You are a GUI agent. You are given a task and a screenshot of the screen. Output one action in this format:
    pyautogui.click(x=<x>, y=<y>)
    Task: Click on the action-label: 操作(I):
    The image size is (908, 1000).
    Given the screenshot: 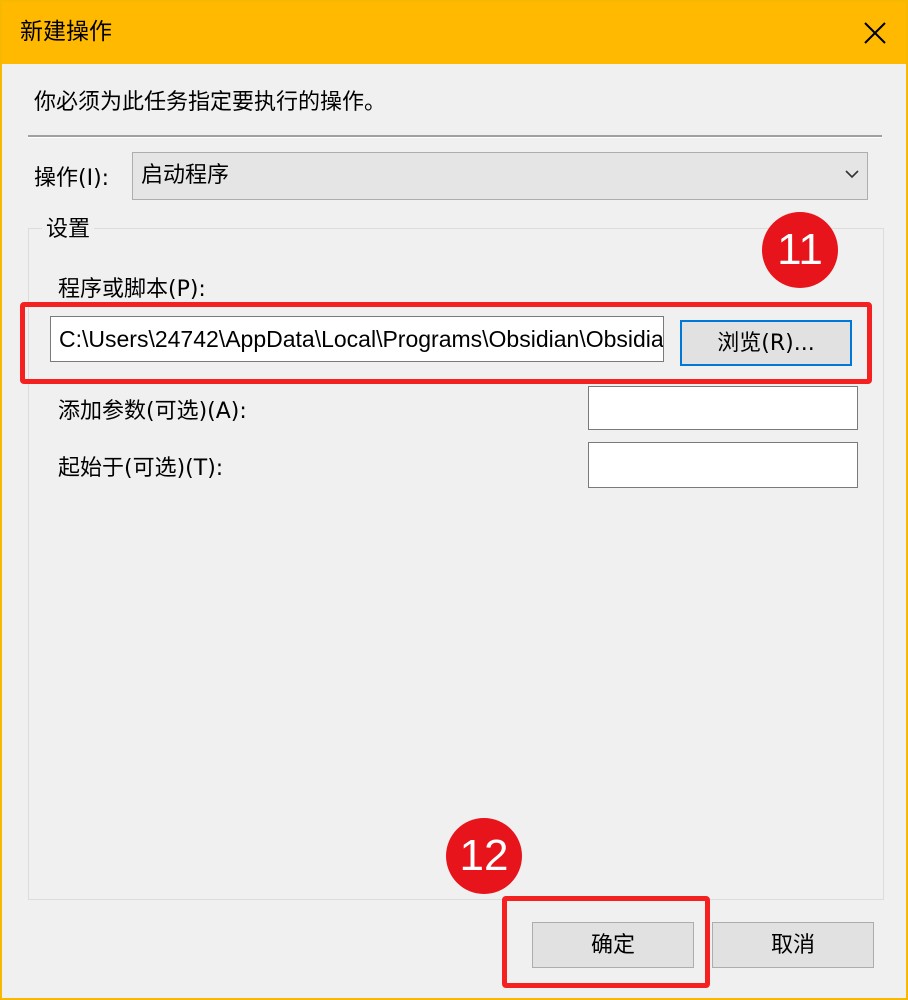 What is the action you would take?
    pyautogui.click(x=72, y=178)
    